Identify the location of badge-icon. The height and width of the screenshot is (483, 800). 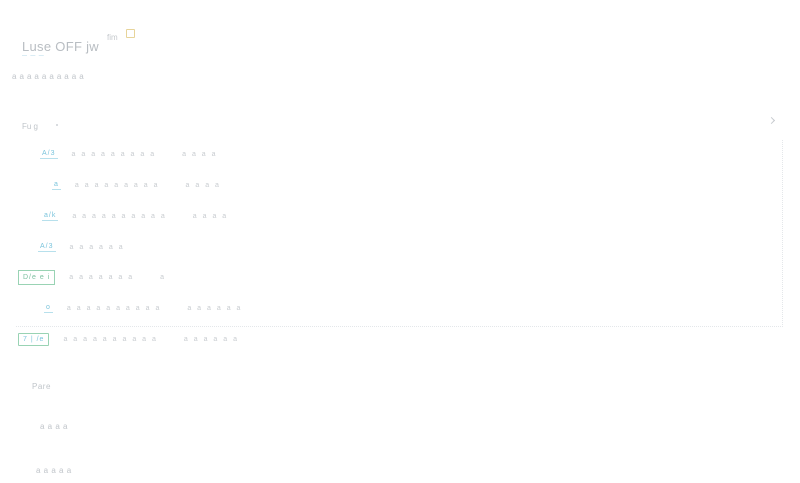
(130, 33).